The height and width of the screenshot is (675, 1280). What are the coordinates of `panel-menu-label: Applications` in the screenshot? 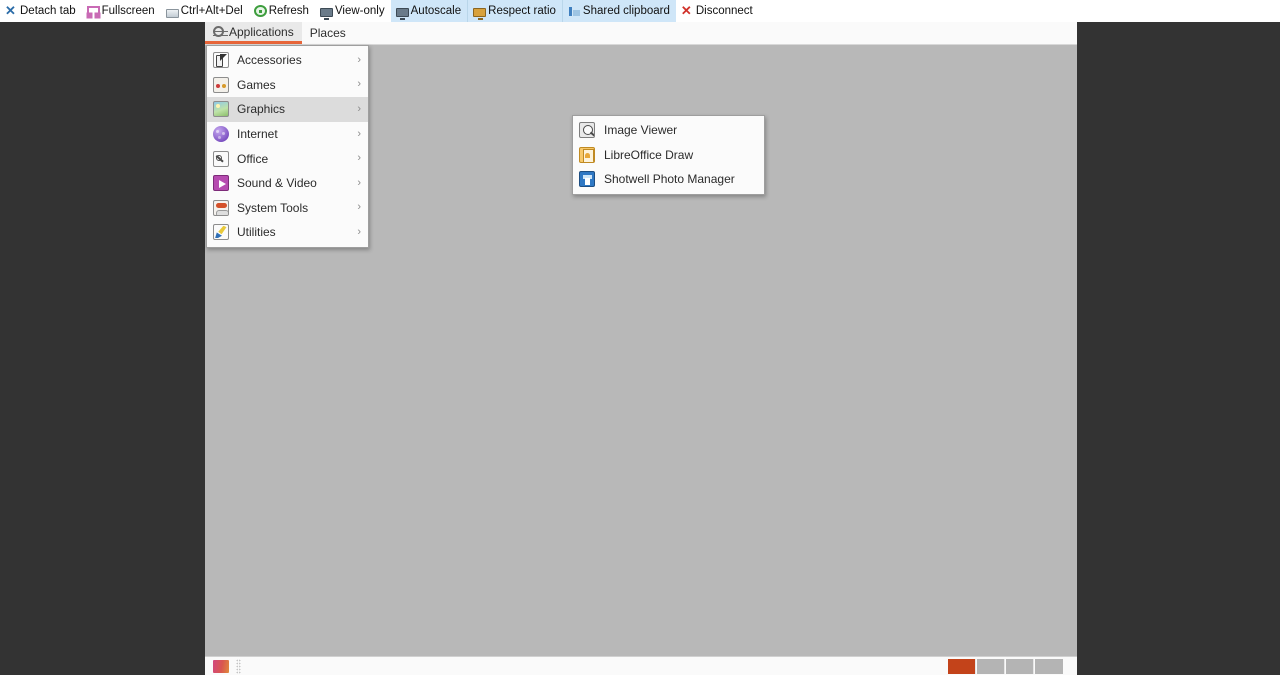 It's located at (261, 31).